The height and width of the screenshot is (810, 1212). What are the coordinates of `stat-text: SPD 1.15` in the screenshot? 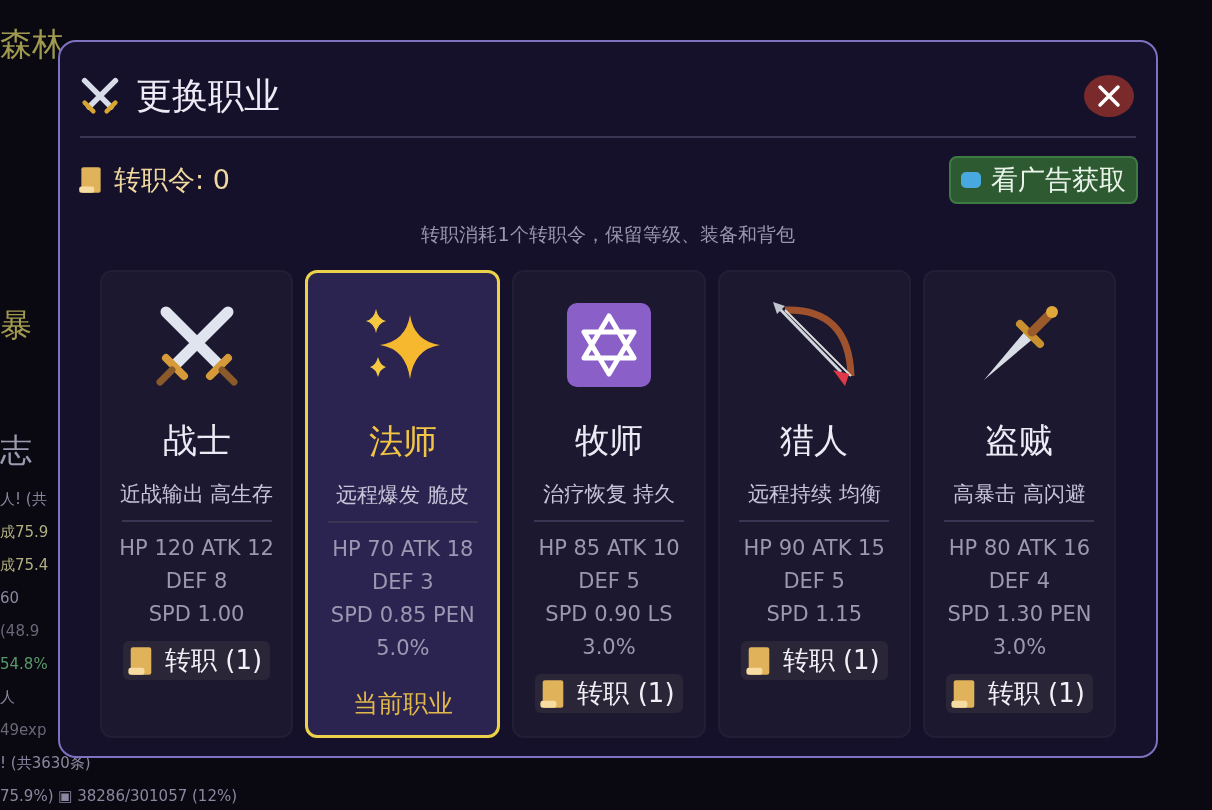 It's located at (814, 614).